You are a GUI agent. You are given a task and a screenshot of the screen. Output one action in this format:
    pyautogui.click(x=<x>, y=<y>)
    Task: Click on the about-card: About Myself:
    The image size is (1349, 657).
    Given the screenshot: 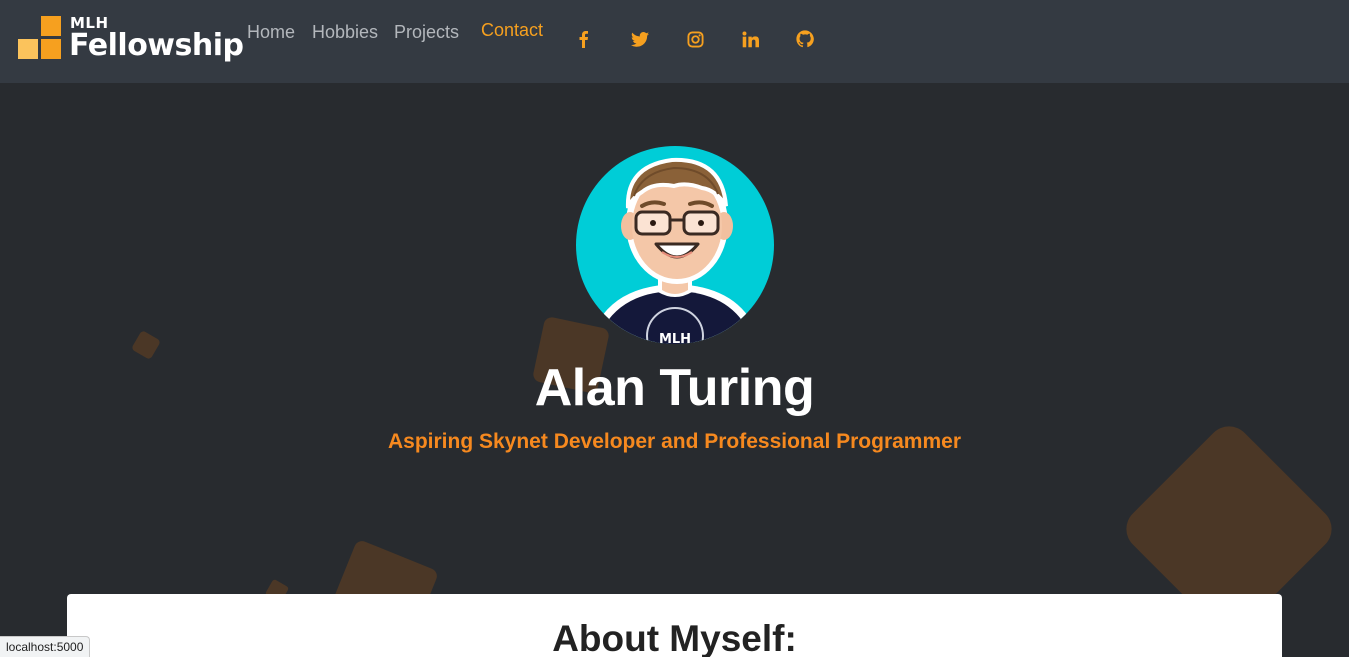 What is the action you would take?
    pyautogui.click(x=674, y=625)
    